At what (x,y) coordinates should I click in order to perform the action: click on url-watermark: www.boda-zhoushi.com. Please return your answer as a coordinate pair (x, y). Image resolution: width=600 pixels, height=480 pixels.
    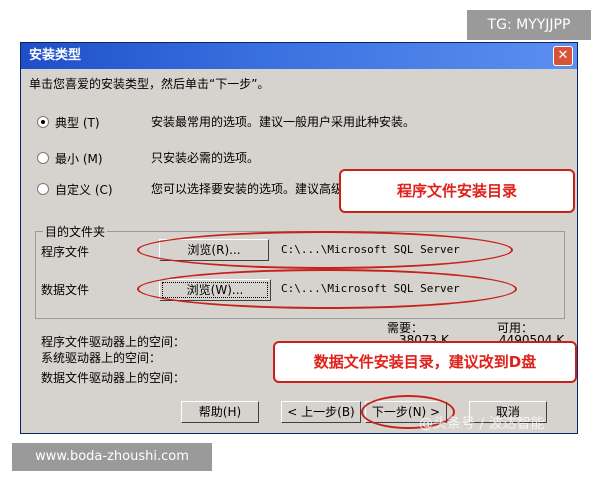
    Looking at the image, I should click on (112, 457).